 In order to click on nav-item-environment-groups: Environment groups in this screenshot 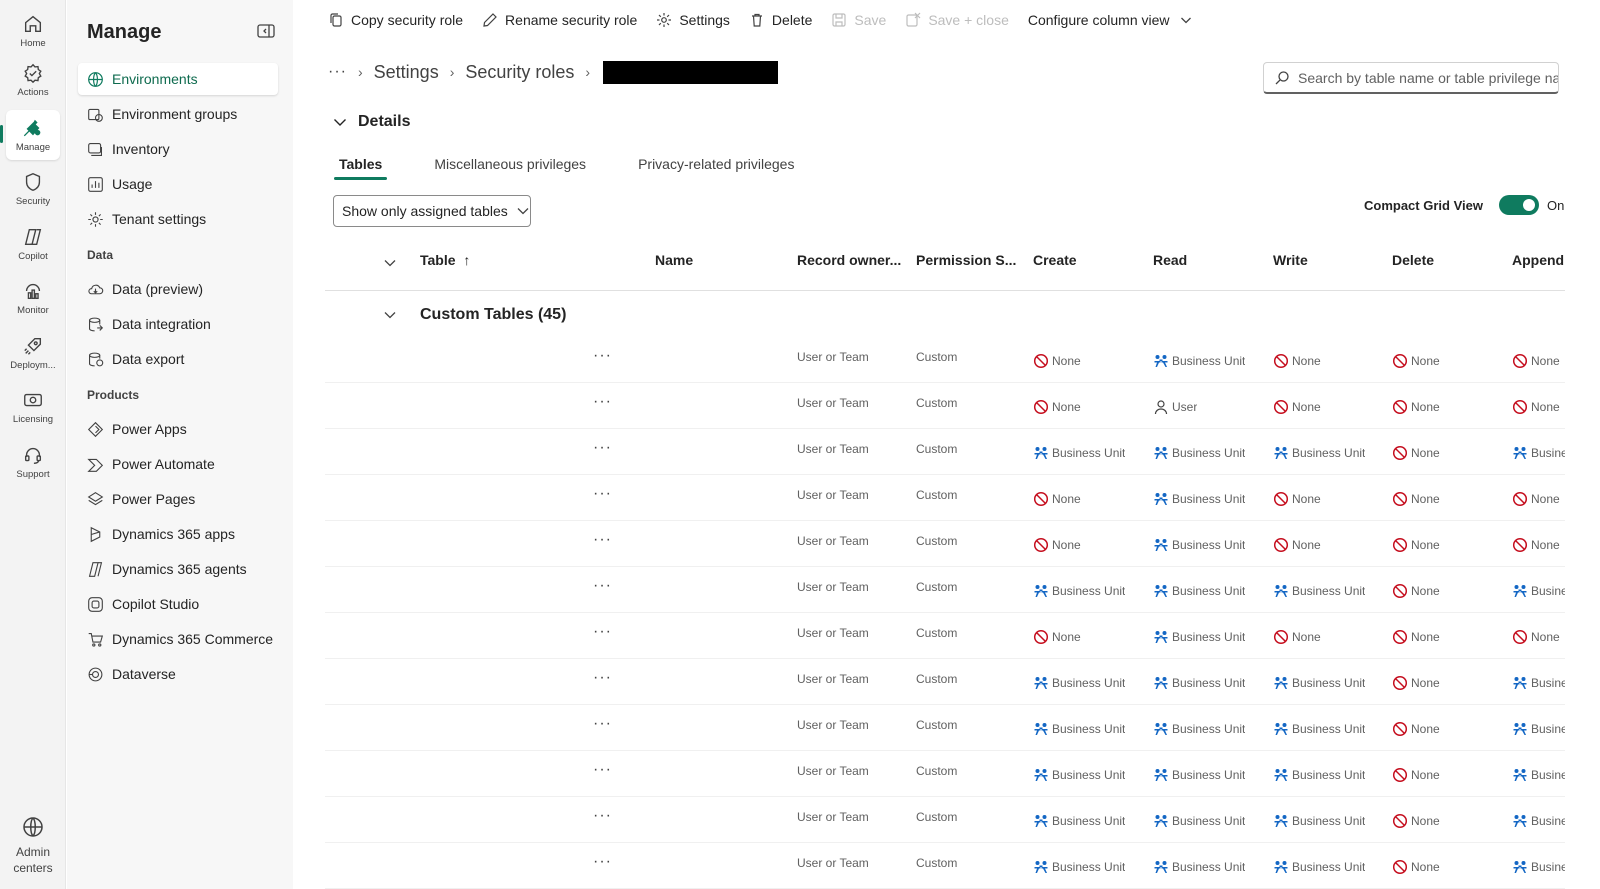, I will do `click(178, 114)`.